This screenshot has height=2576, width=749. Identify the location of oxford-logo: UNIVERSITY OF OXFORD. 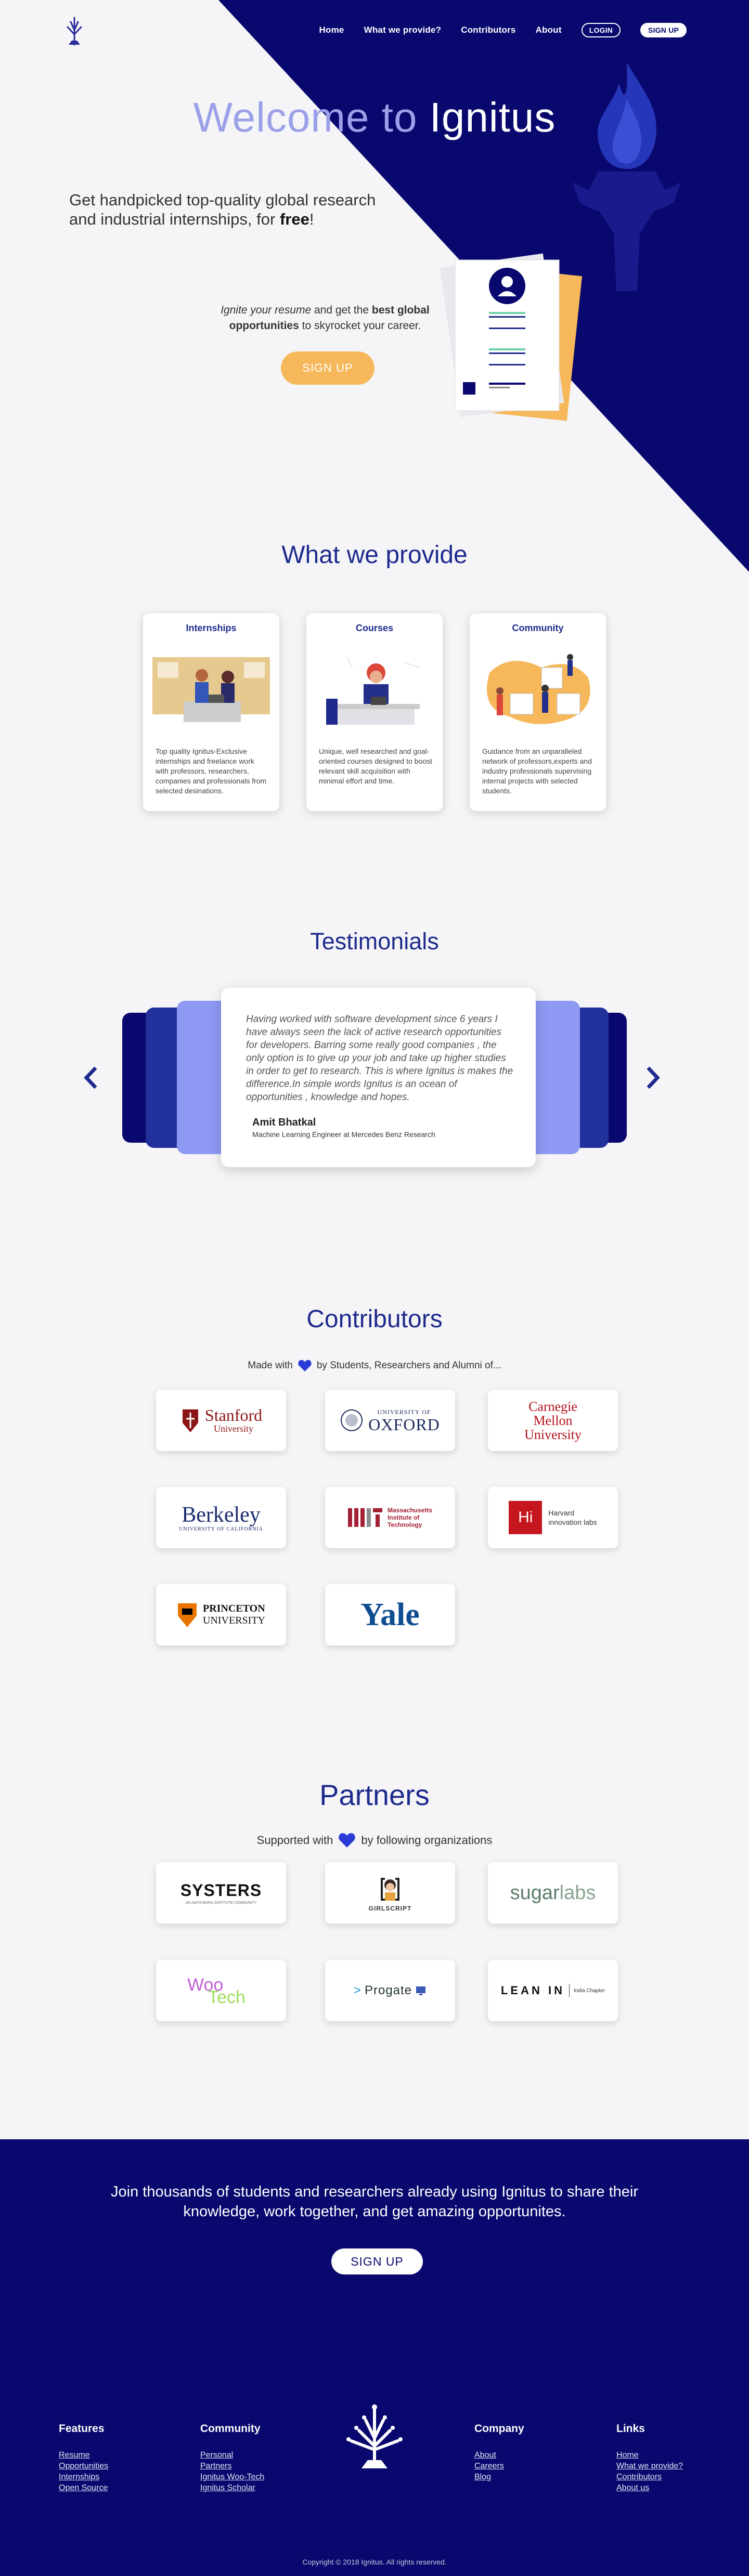
(390, 1420).